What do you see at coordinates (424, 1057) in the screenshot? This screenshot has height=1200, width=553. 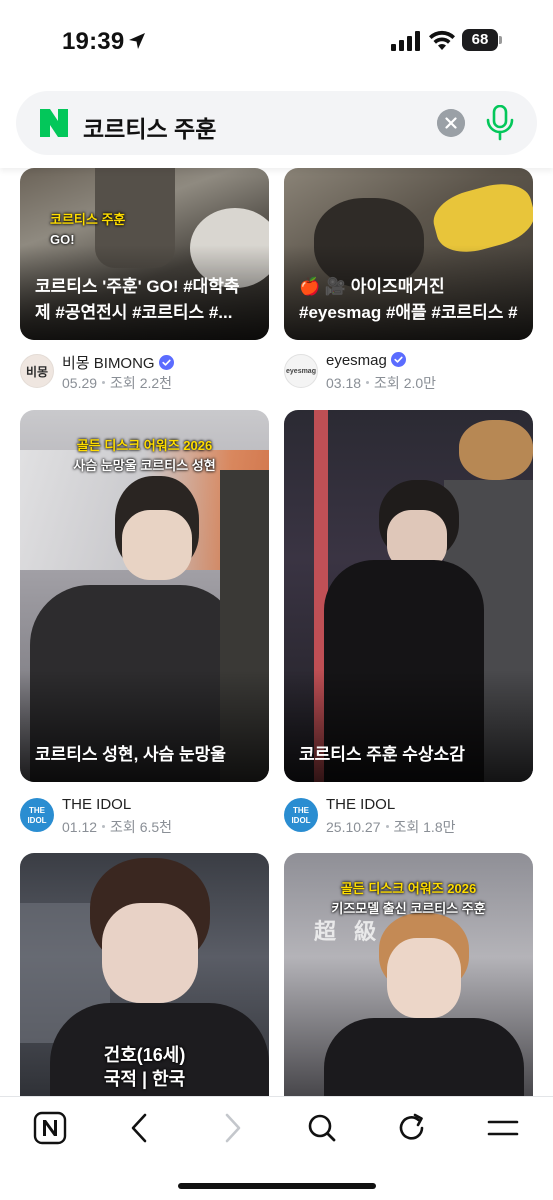 I see `jacket-shape` at bounding box center [424, 1057].